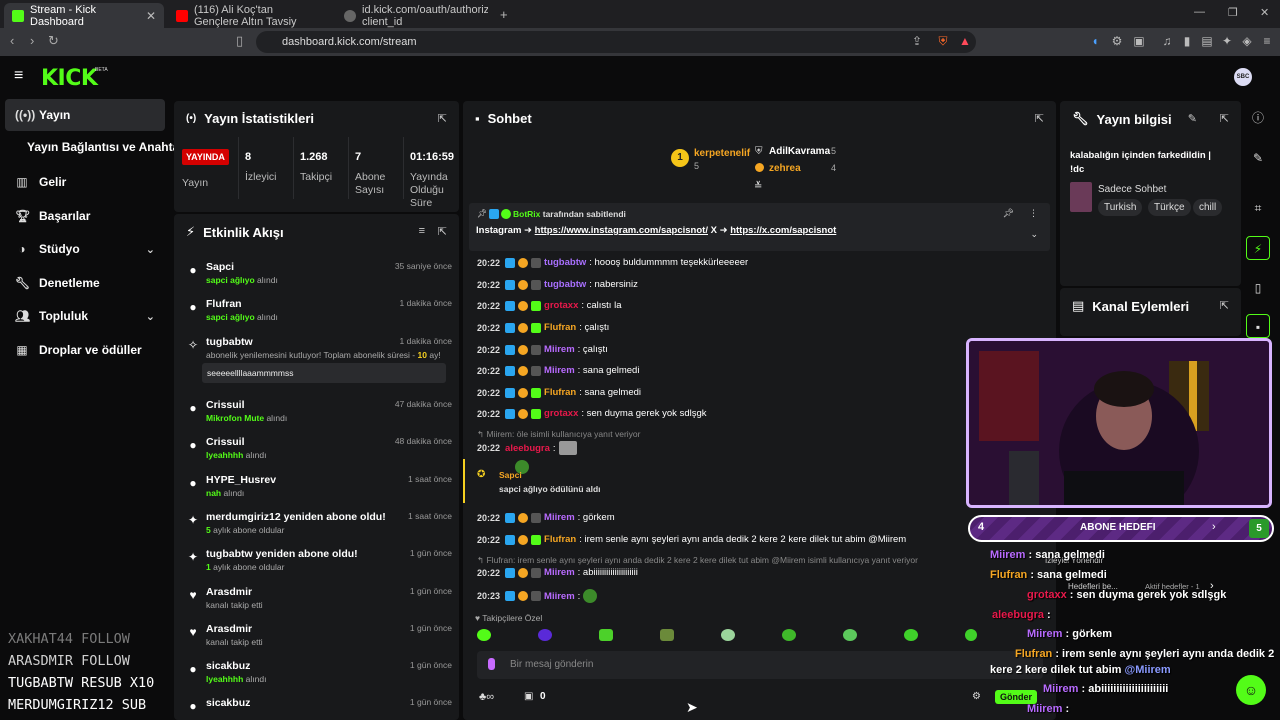 The height and width of the screenshot is (720, 1280). What do you see at coordinates (1034, 234) in the screenshot?
I see `chevron-down-icon: ⌄` at bounding box center [1034, 234].